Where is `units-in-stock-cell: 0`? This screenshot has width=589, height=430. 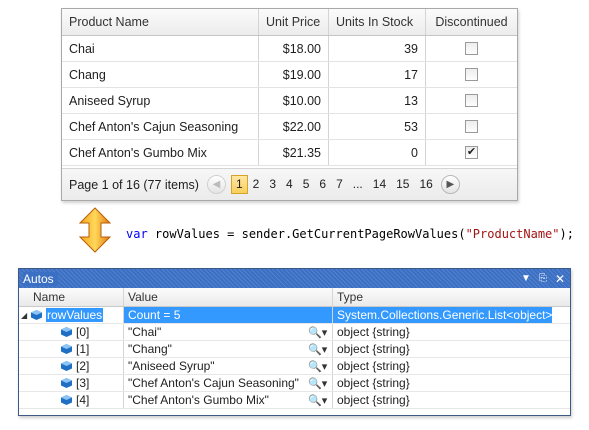
units-in-stock-cell: 0 is located at coordinates (377, 152).